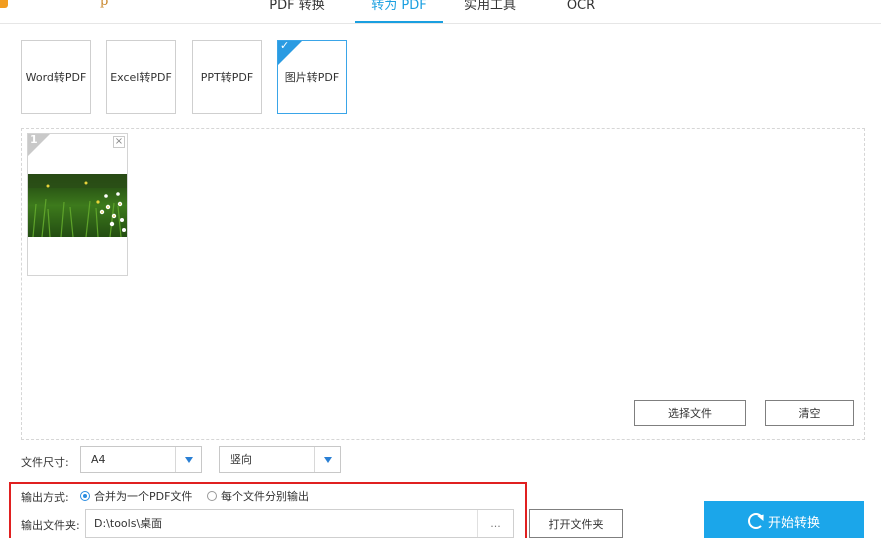 This screenshot has width=881, height=538. What do you see at coordinates (258, 496) in the screenshot?
I see `radio-output-separately: 每个文件分别输出` at bounding box center [258, 496].